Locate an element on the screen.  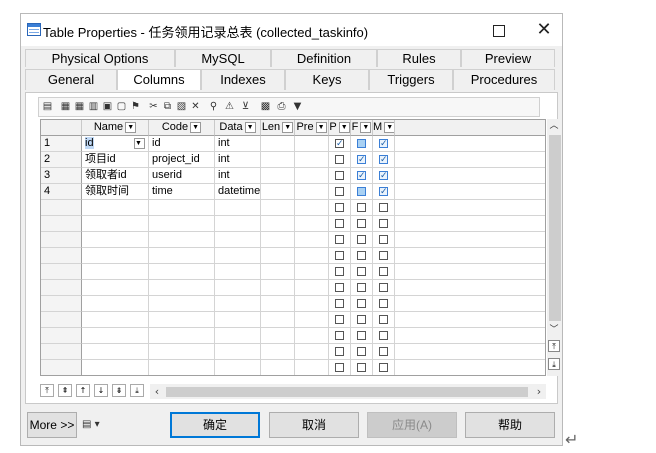
cell-m: ✓ is located at coordinates (384, 144).